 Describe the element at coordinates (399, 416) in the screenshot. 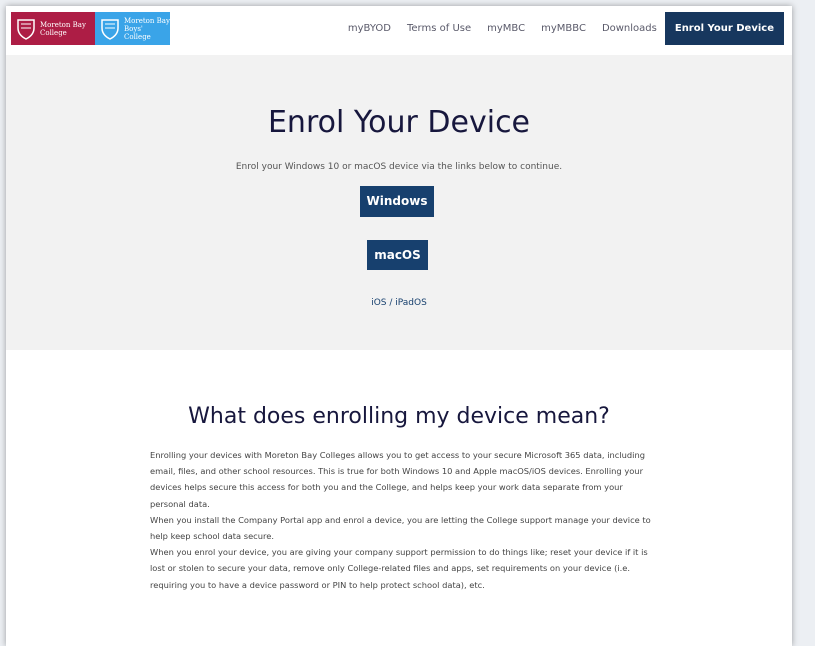

I see `section-title: What does enrolling my device mean?` at that location.